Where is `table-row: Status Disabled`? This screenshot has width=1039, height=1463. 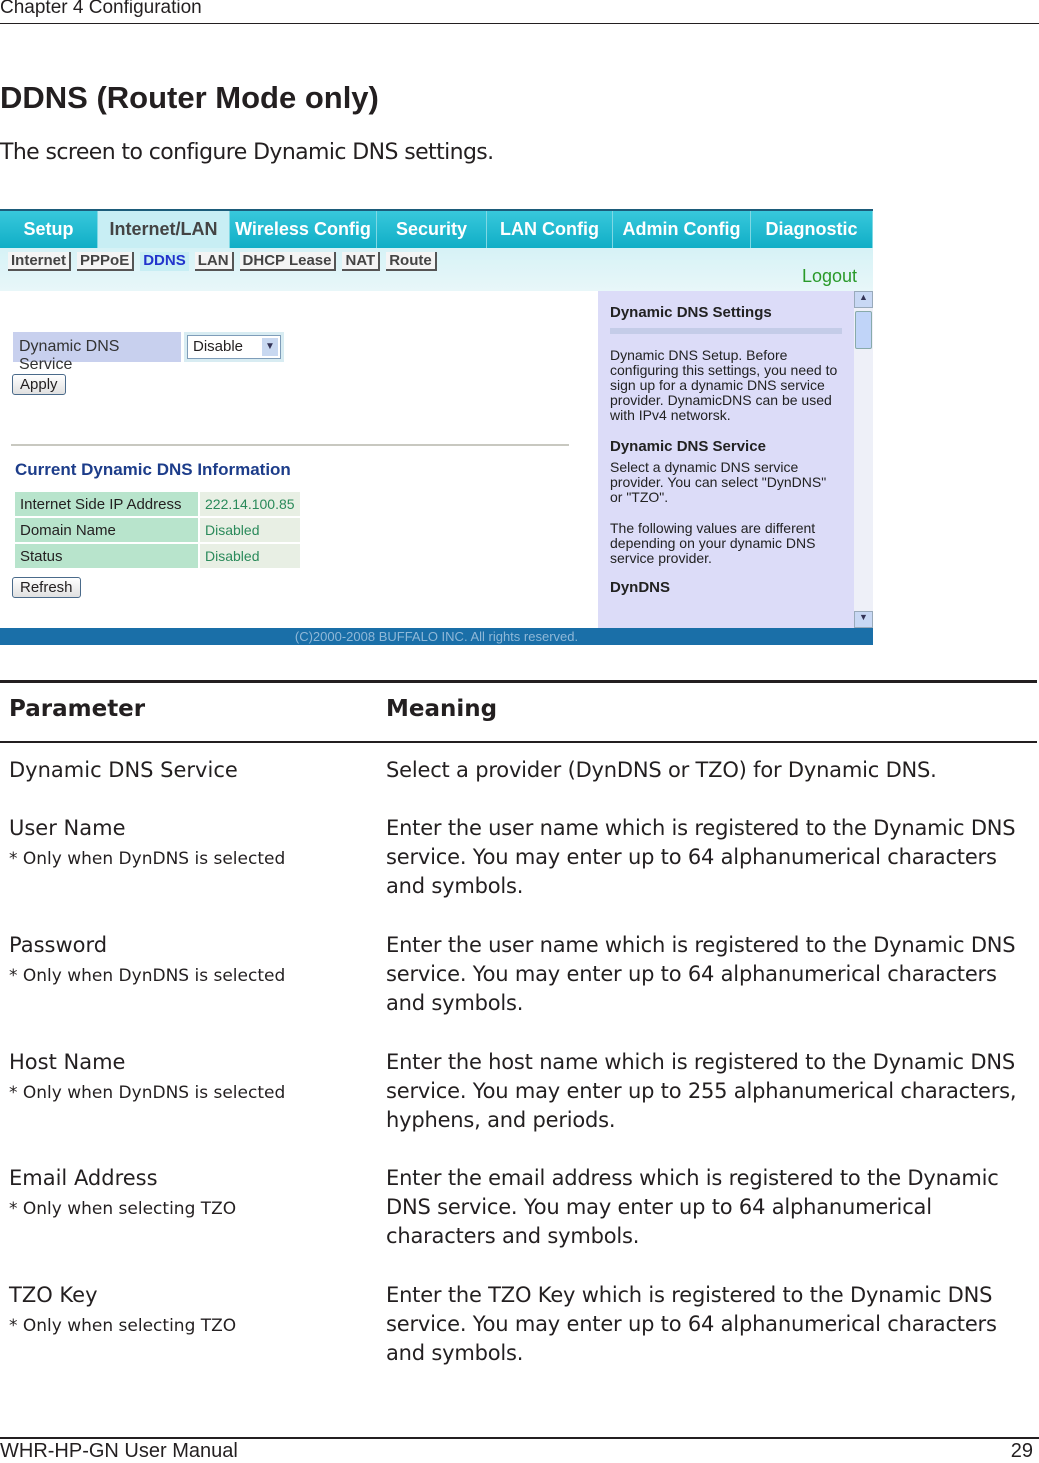 table-row: Status Disabled is located at coordinates (157, 556).